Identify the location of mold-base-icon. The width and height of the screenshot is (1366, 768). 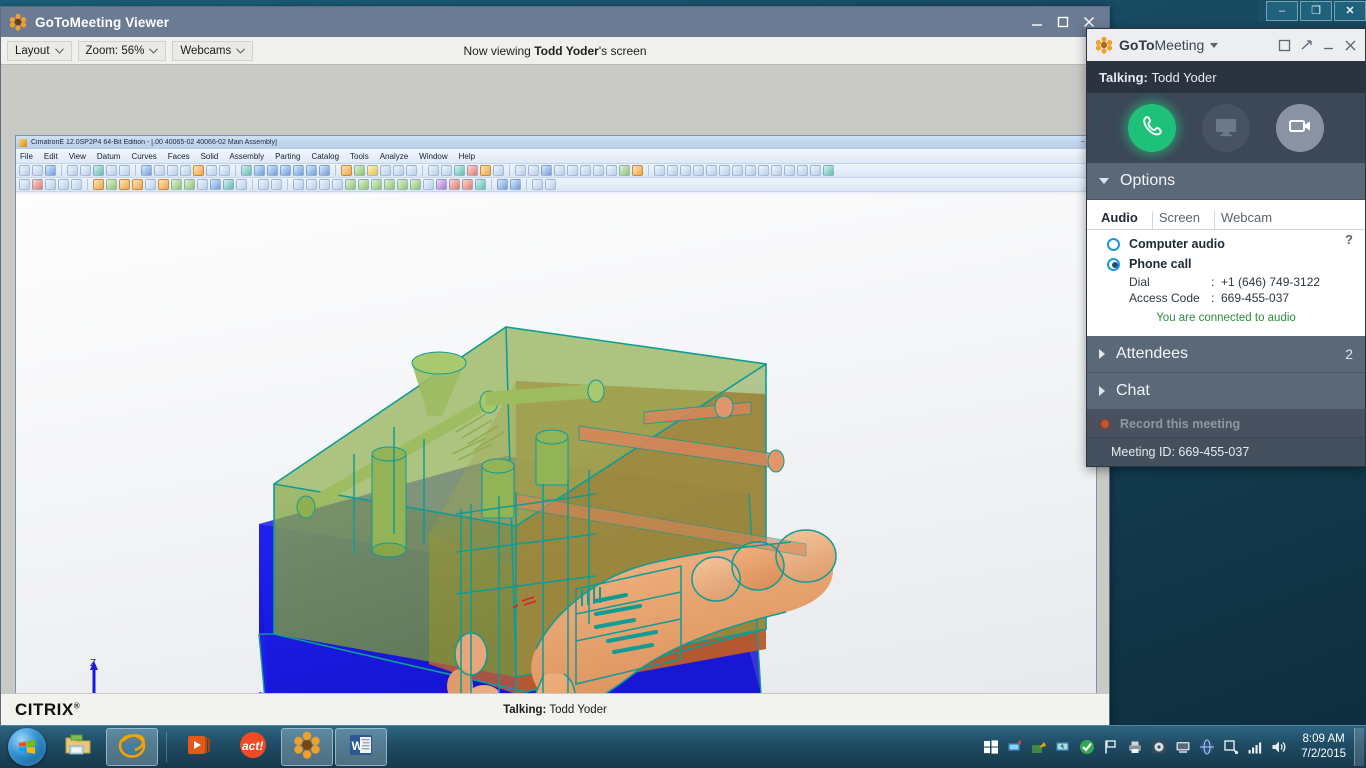
(215, 184).